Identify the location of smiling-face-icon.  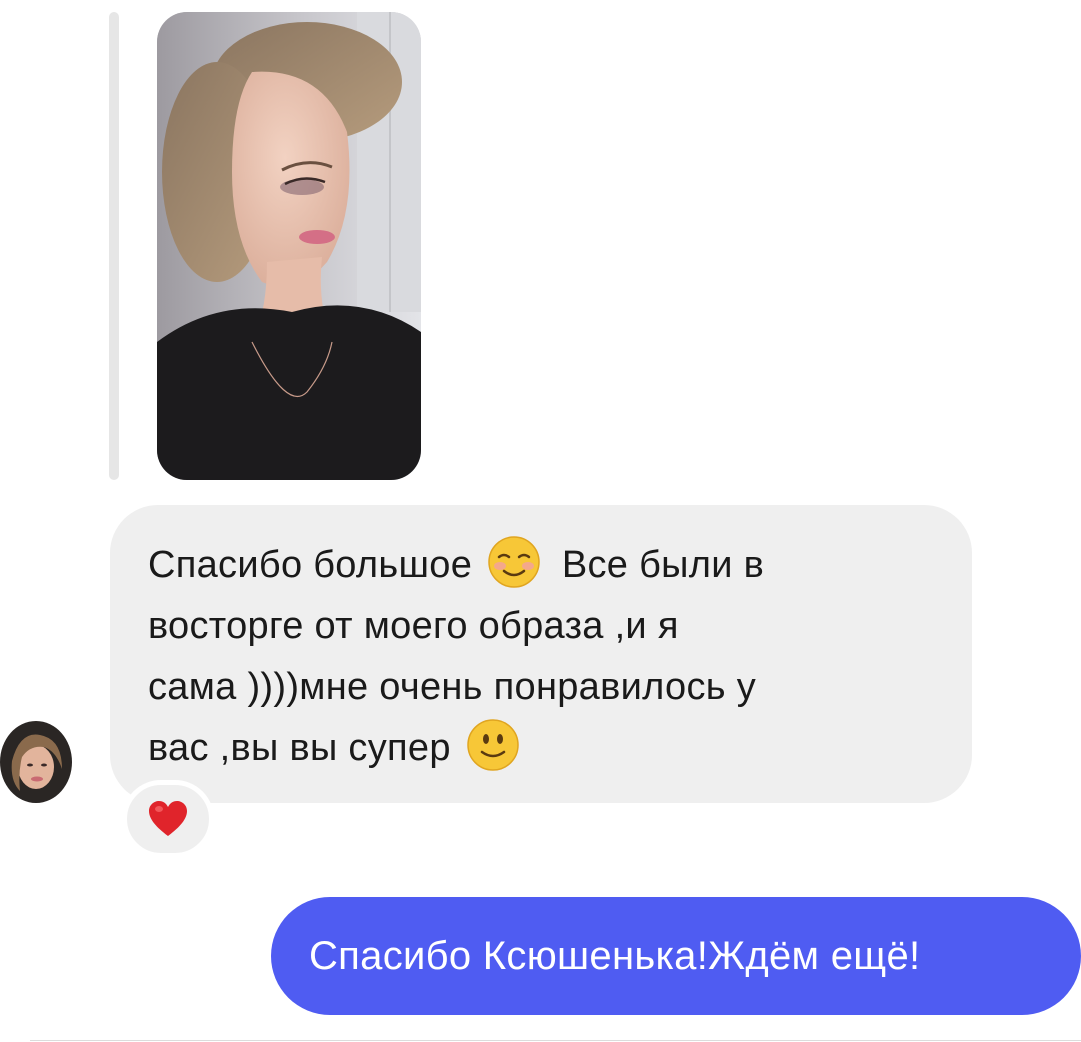
(514, 562).